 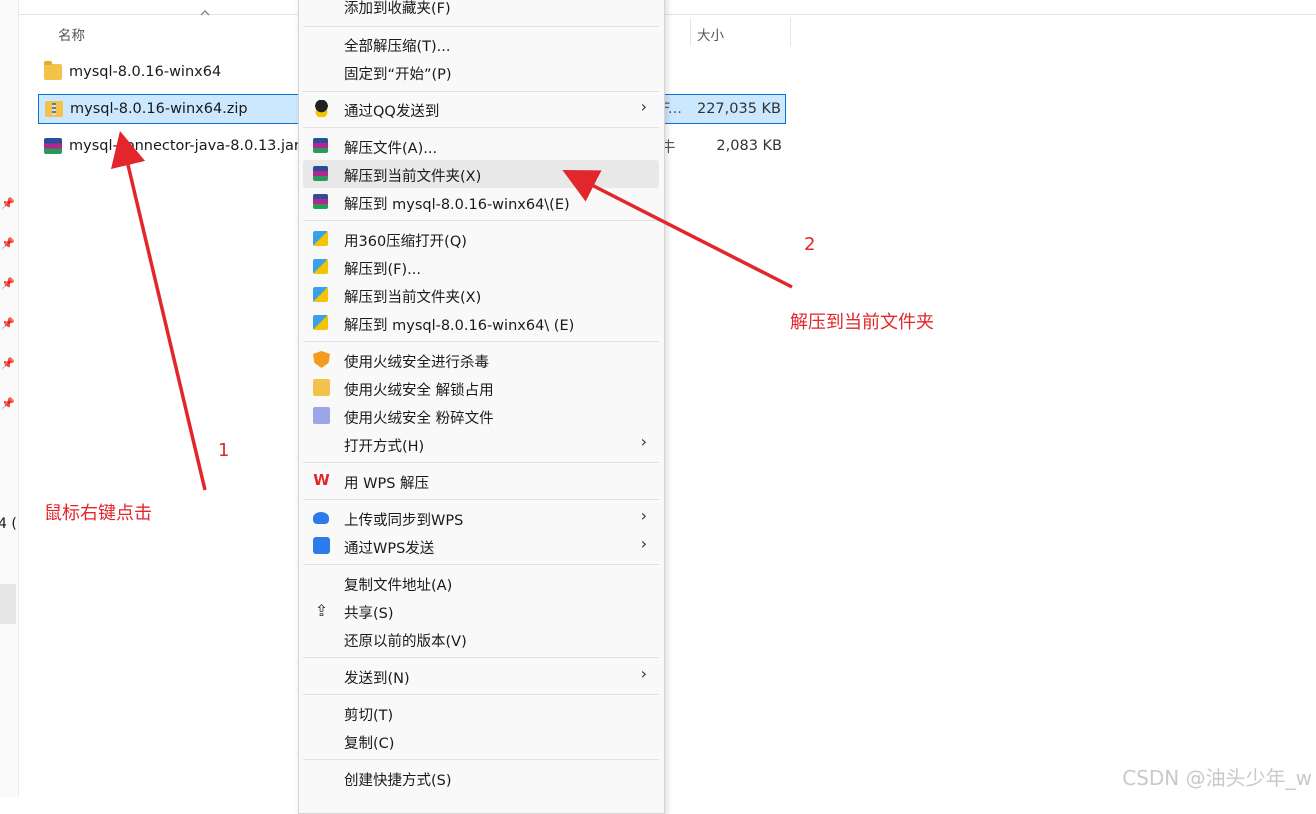 What do you see at coordinates (862, 322) in the screenshot?
I see `annotation-step-2-text: 解压到当前文件夹` at bounding box center [862, 322].